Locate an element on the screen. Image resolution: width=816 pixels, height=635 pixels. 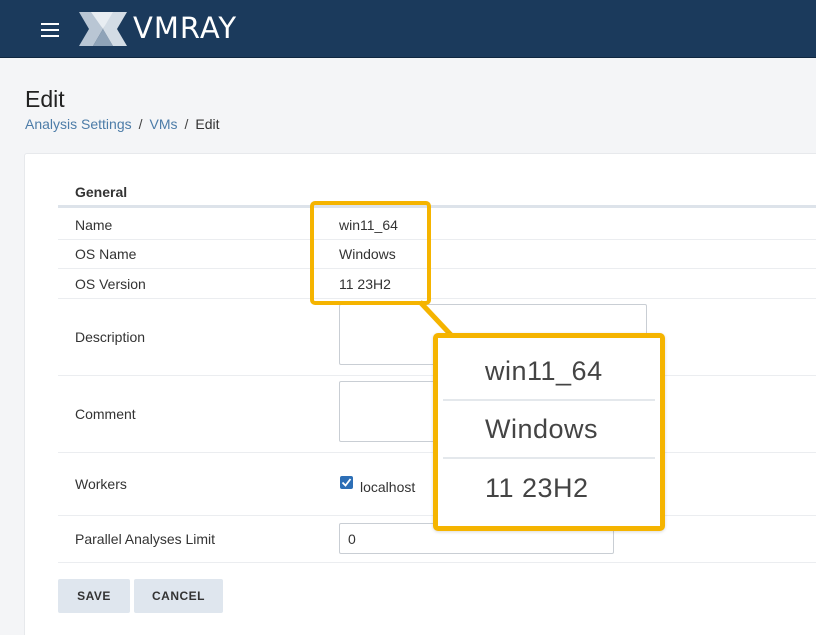
cancel-button: CANCEL is located at coordinates (178, 596).